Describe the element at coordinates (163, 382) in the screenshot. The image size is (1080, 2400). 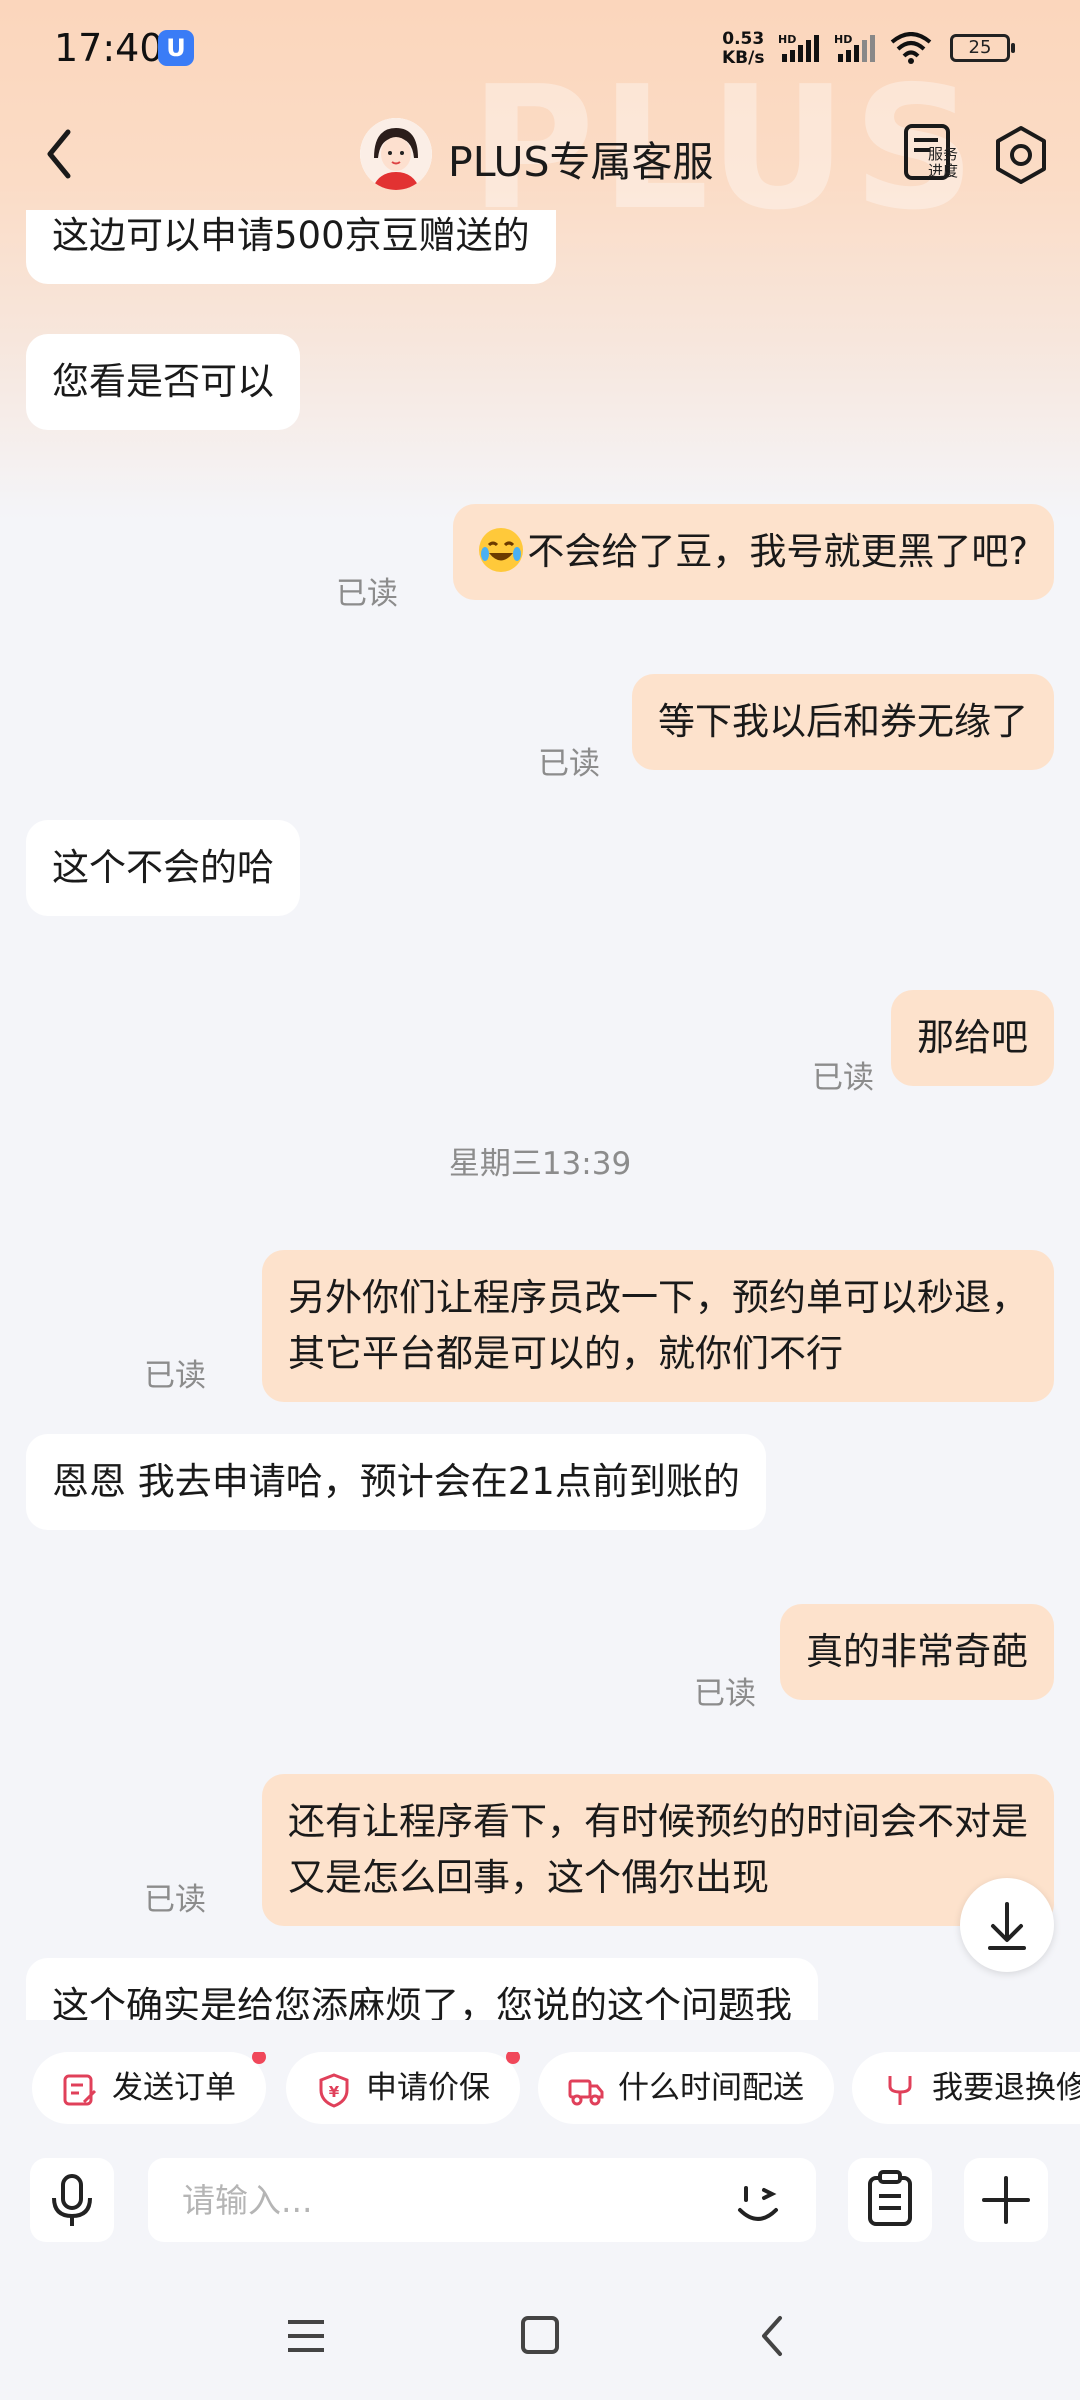
I see `message-bubble-agent: 您看是否可以` at that location.